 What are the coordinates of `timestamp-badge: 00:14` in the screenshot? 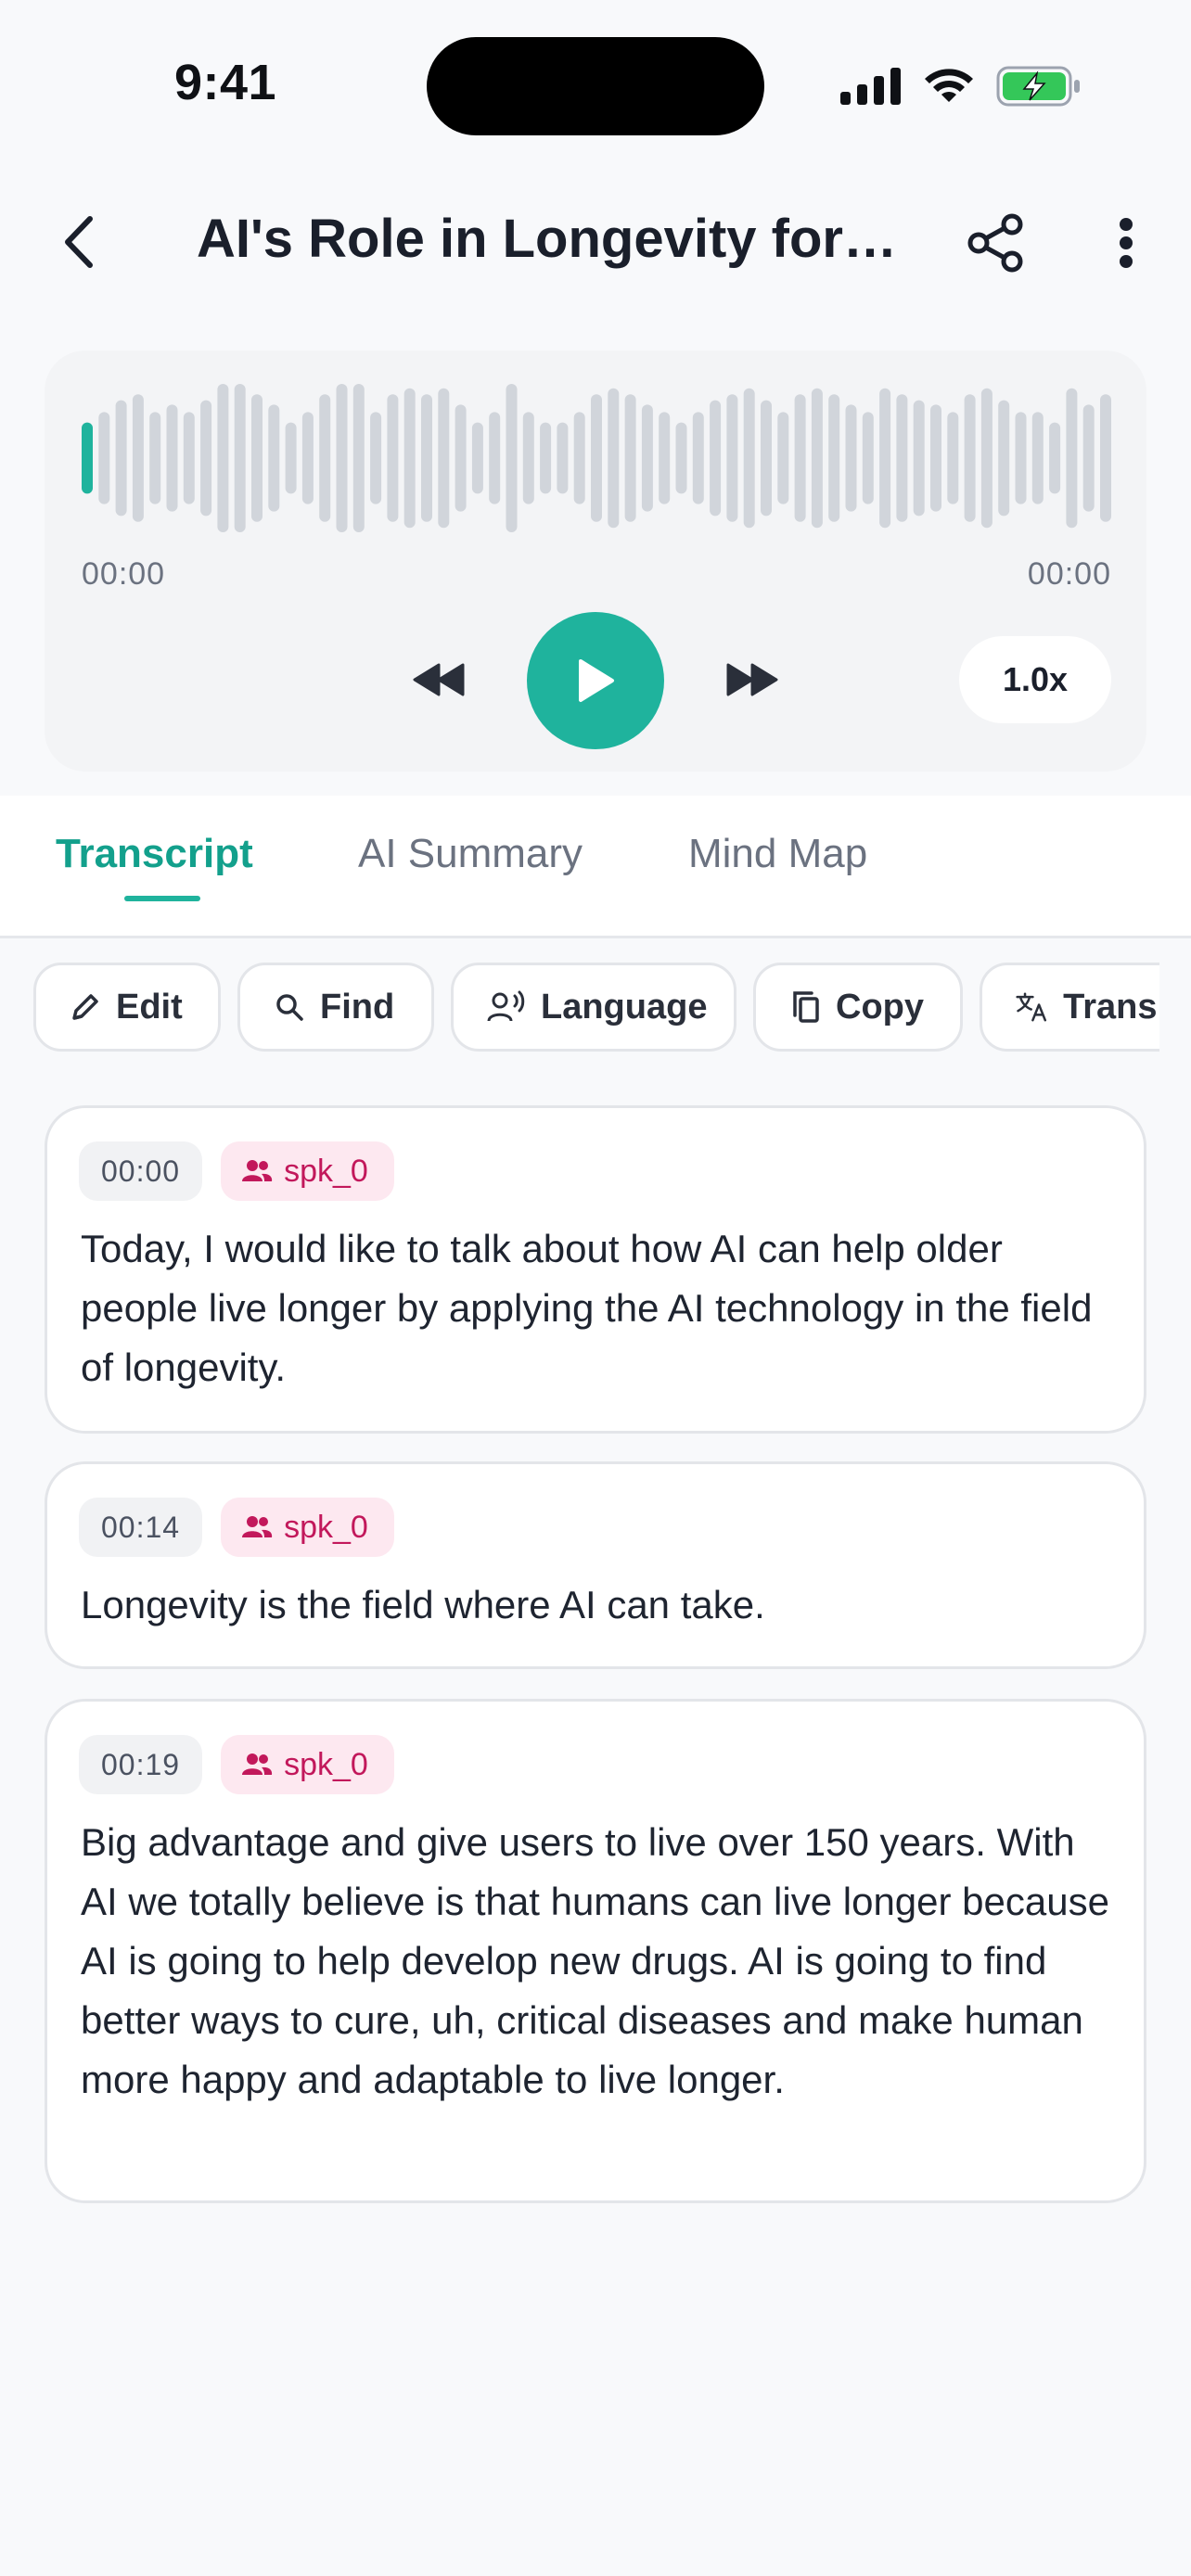 It's located at (141, 1527).